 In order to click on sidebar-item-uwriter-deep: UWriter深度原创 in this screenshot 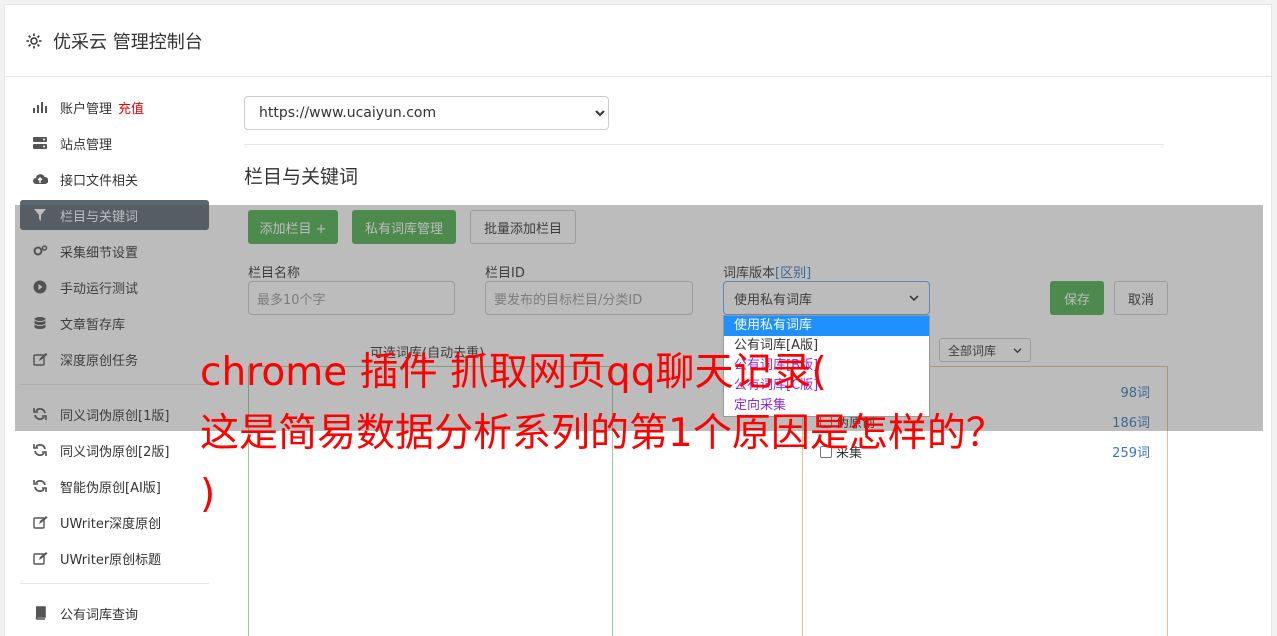, I will do `click(114, 522)`.